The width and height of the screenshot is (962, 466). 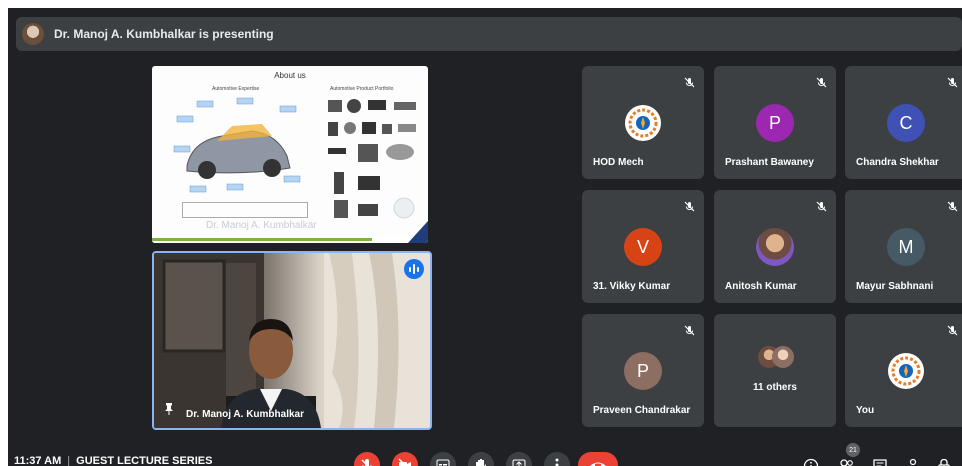 I want to click on slide-heading-right: Automotive Product Portfolio, so click(x=362, y=89).